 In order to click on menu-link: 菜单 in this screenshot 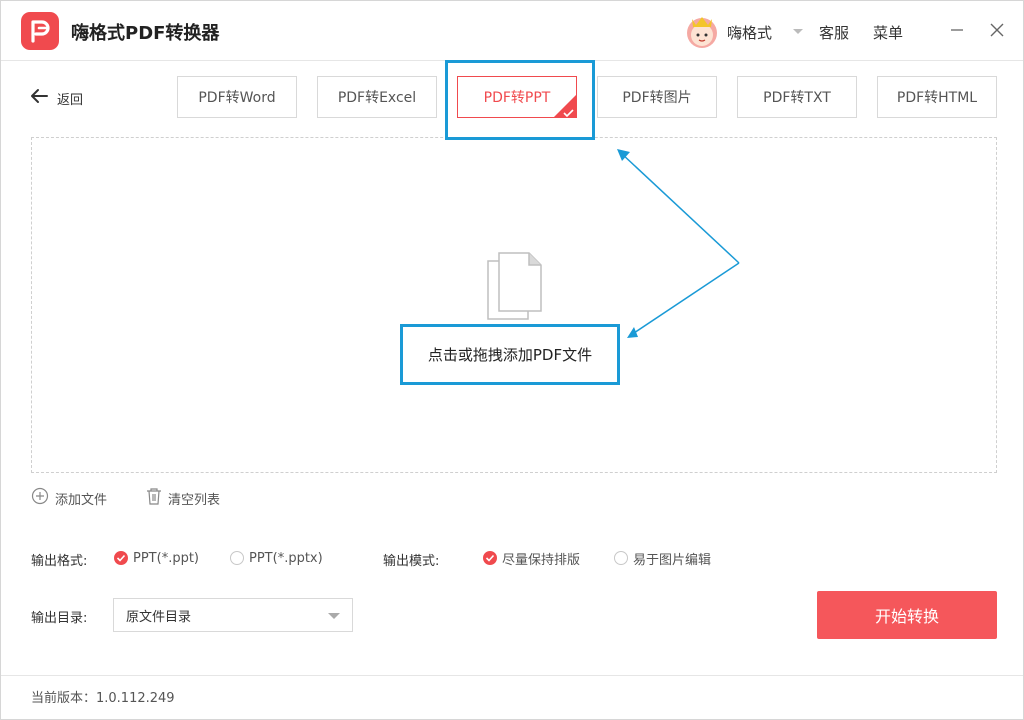, I will do `click(888, 32)`.